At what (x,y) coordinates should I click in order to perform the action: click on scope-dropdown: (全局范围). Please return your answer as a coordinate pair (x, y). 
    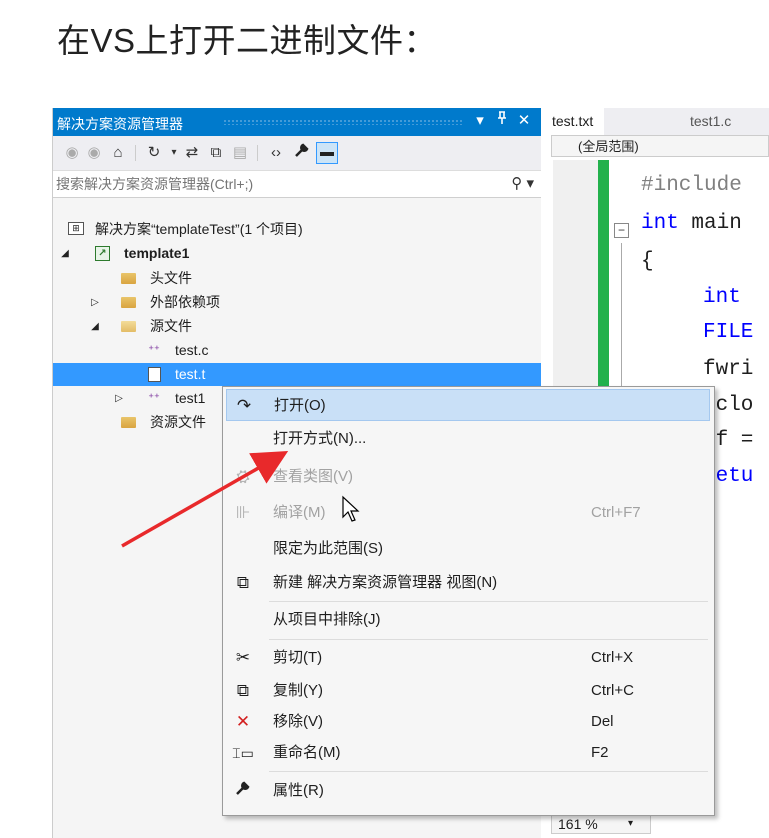
    Looking at the image, I should click on (660, 146).